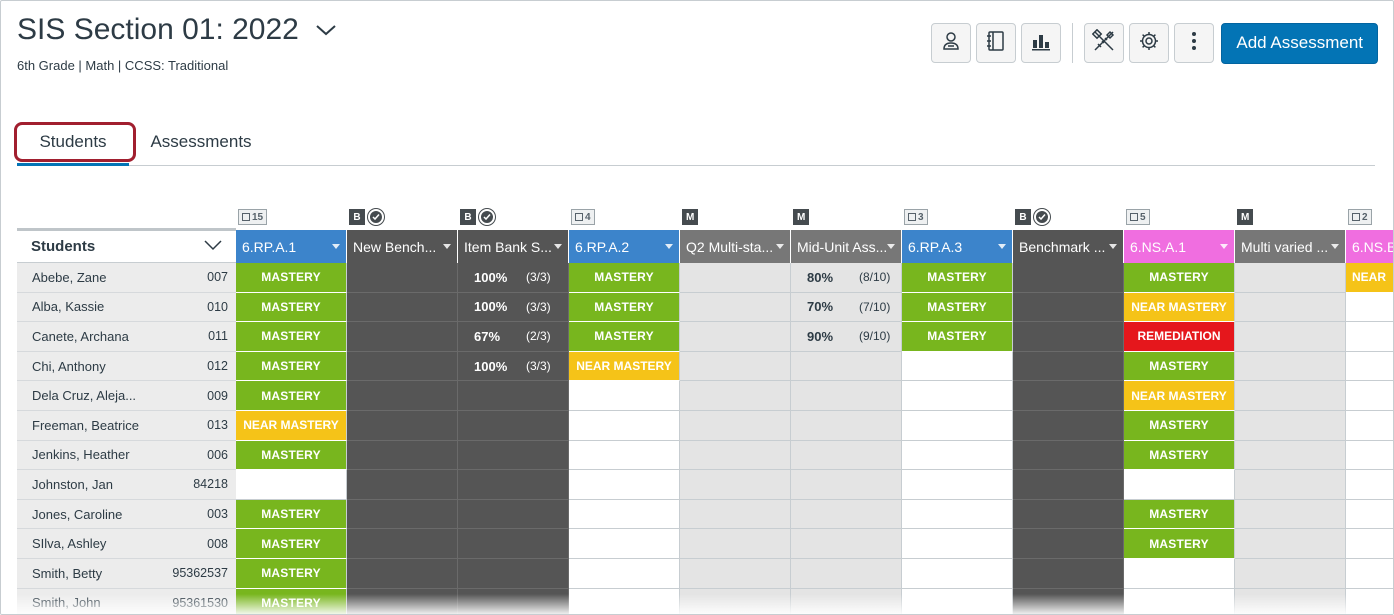  What do you see at coordinates (291, 246) in the screenshot?
I see `column-header: 6.RP.A.1` at bounding box center [291, 246].